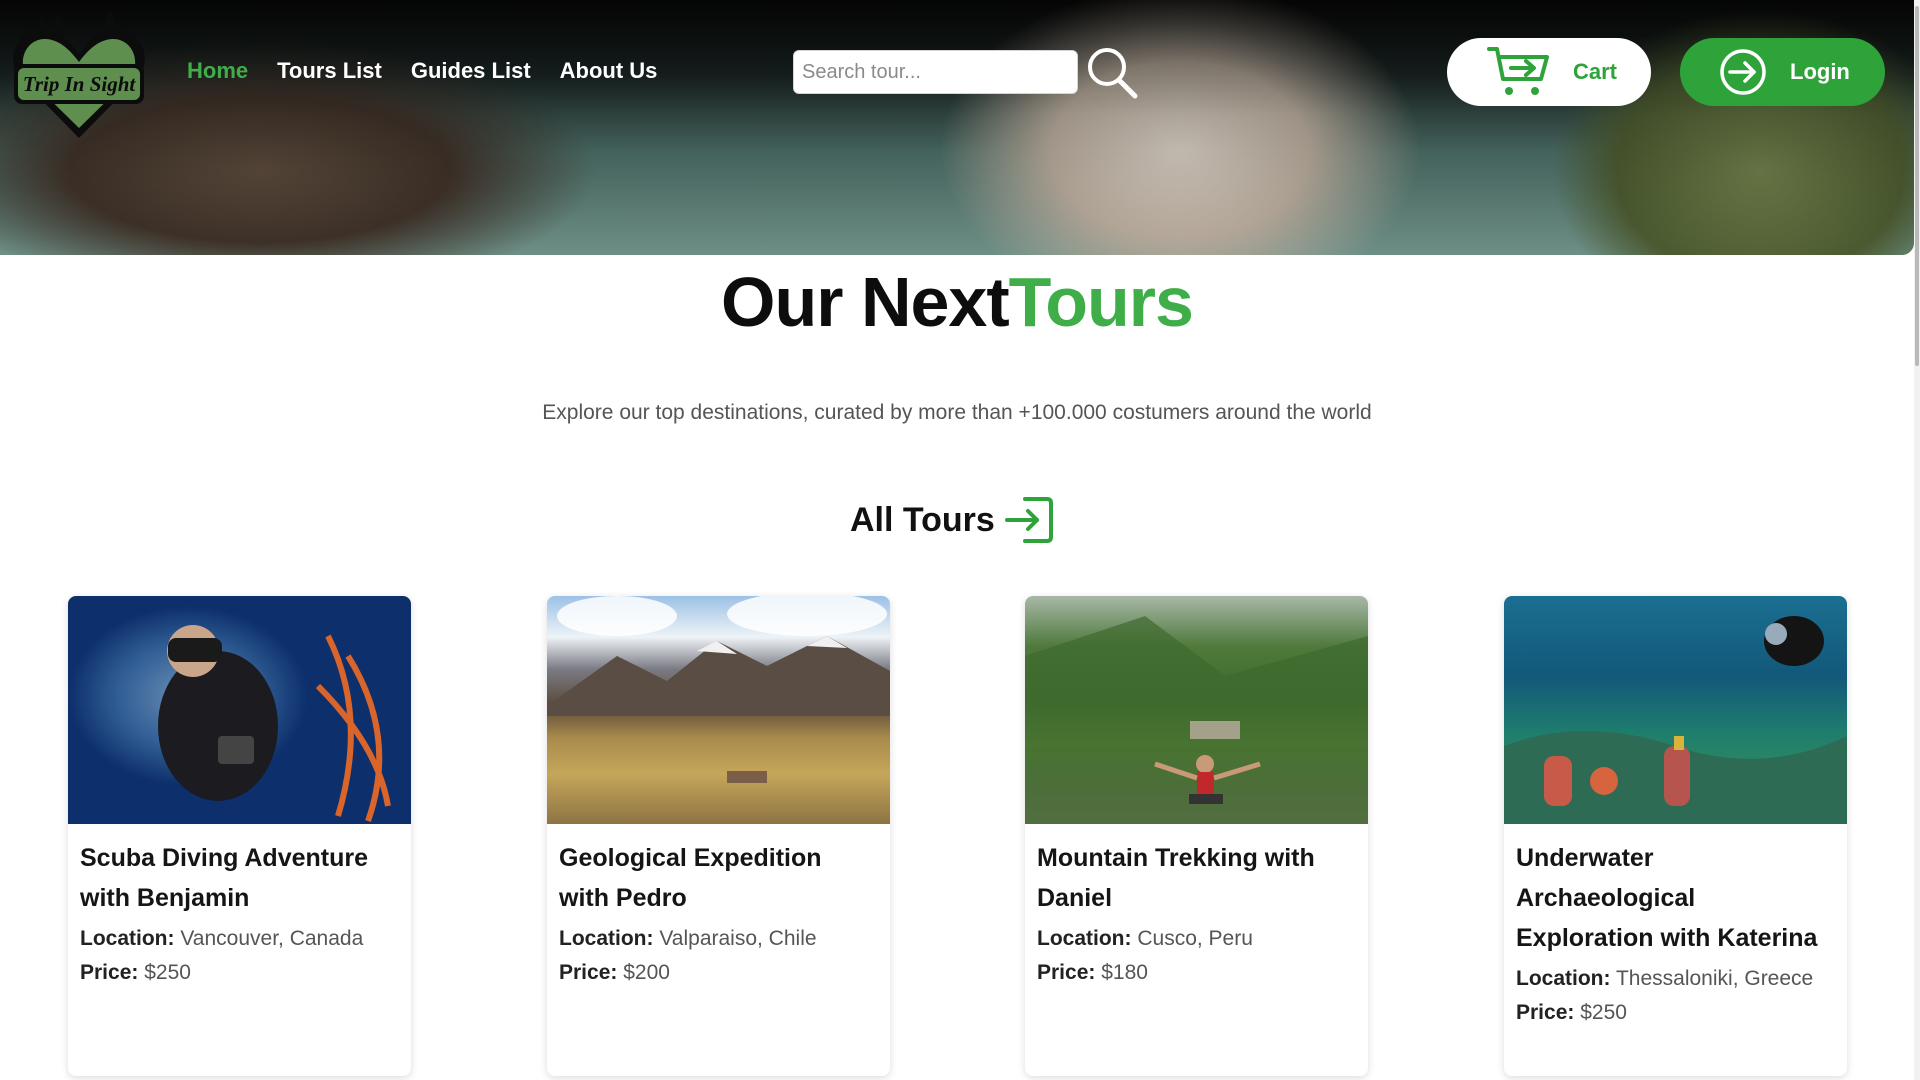 The image size is (1920, 1080). What do you see at coordinates (609, 71) in the screenshot?
I see `nav-about-us: About Us` at bounding box center [609, 71].